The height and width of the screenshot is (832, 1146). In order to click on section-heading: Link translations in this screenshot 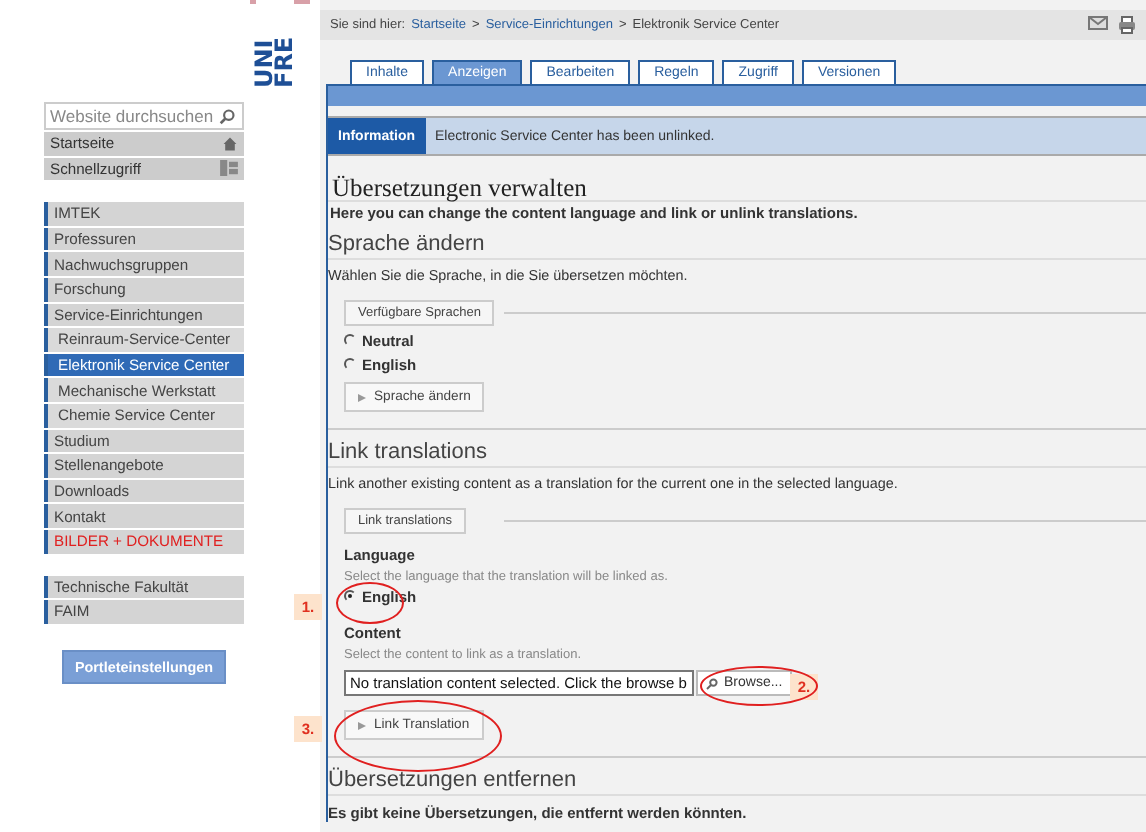, I will do `click(737, 454)`.